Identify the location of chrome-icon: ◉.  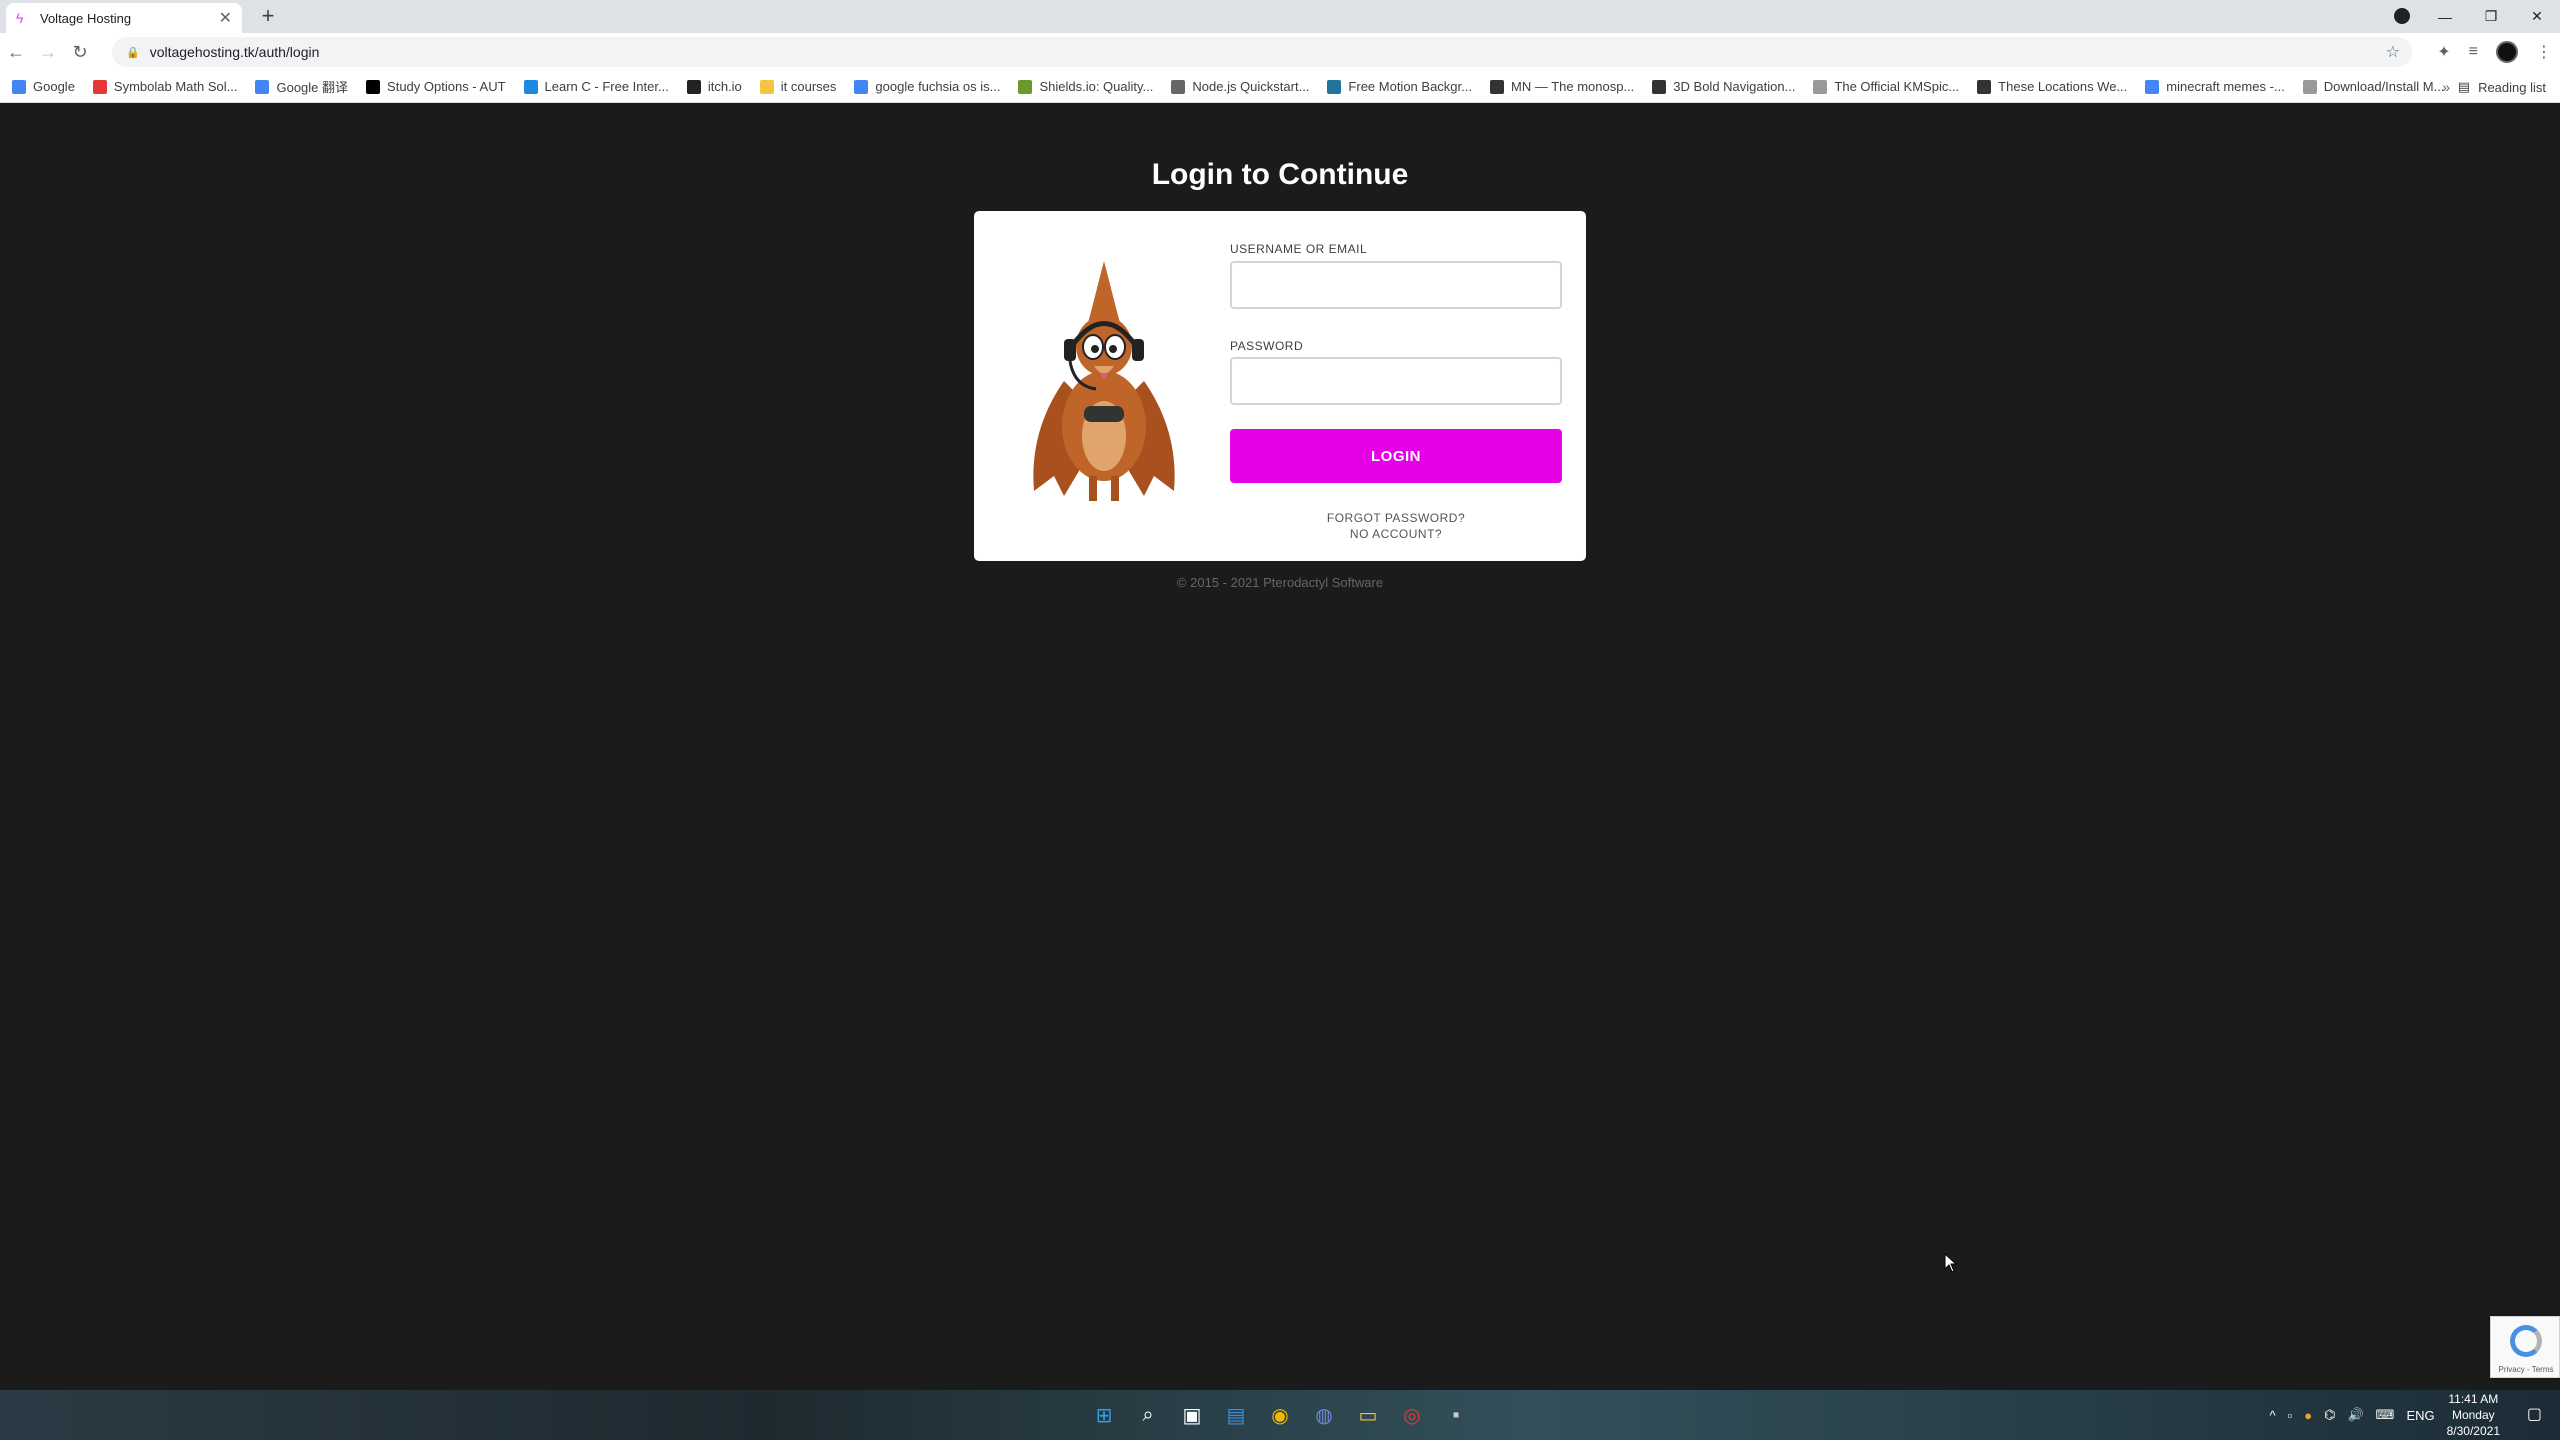
(1280, 1415).